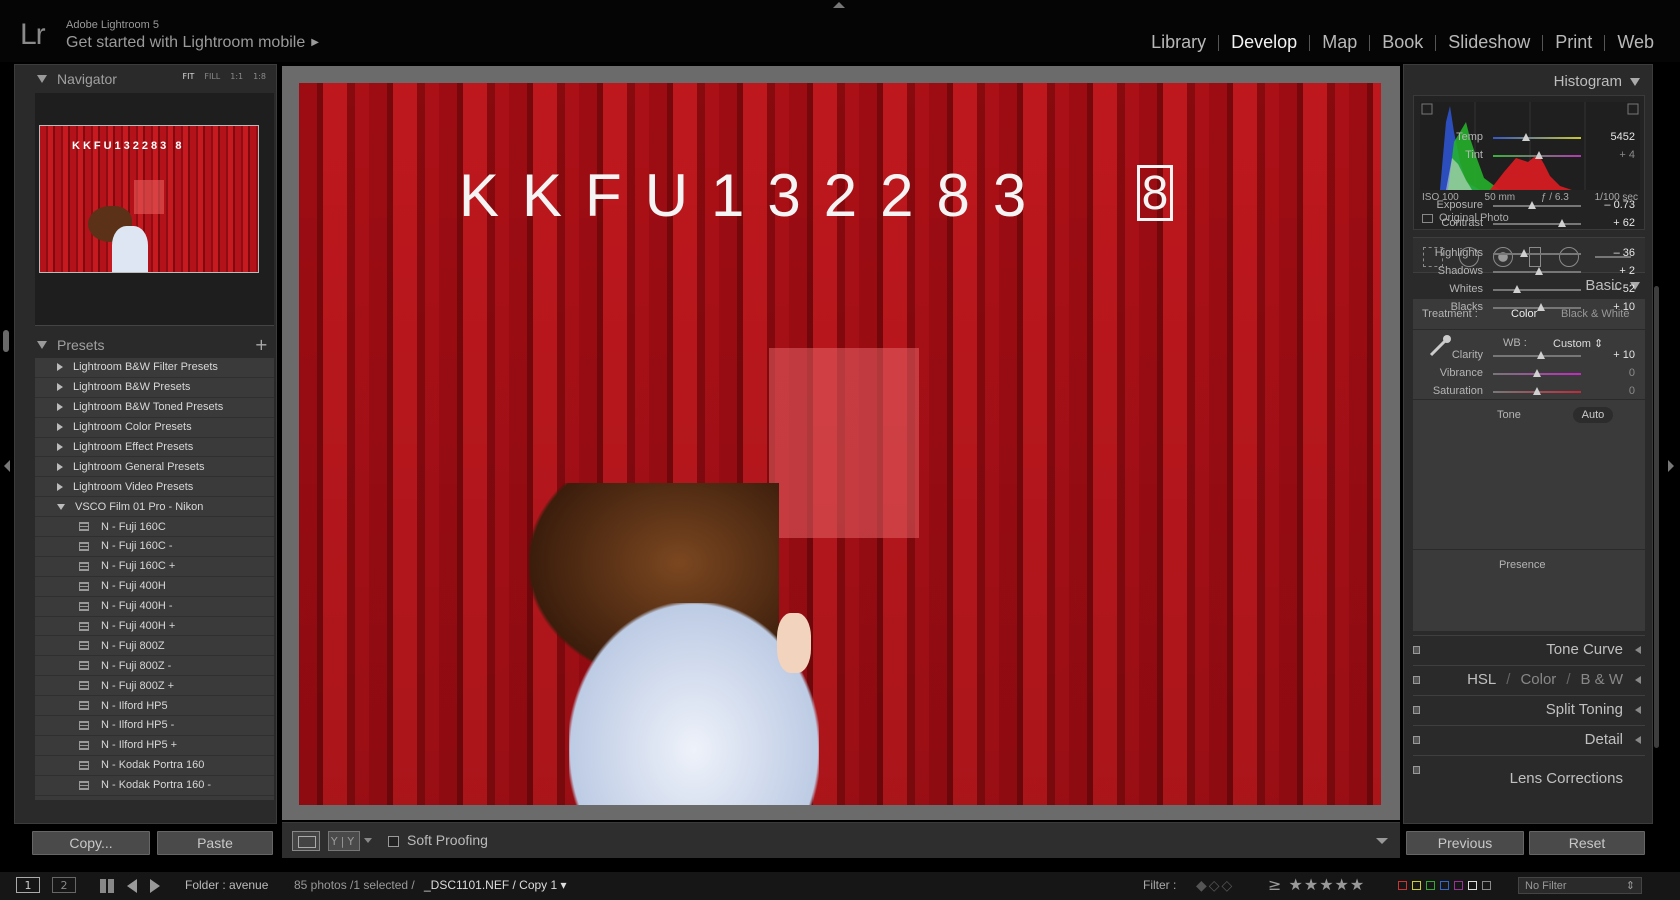 The image size is (1680, 900). What do you see at coordinates (1537, 223) in the screenshot?
I see `slider-contrast` at bounding box center [1537, 223].